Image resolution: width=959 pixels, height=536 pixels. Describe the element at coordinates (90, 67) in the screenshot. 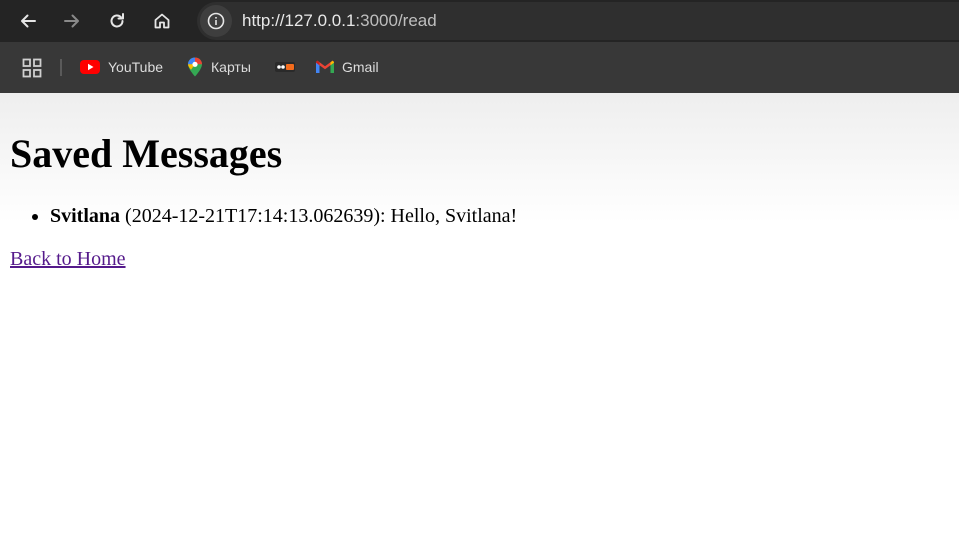

I see `youtube-icon` at that location.